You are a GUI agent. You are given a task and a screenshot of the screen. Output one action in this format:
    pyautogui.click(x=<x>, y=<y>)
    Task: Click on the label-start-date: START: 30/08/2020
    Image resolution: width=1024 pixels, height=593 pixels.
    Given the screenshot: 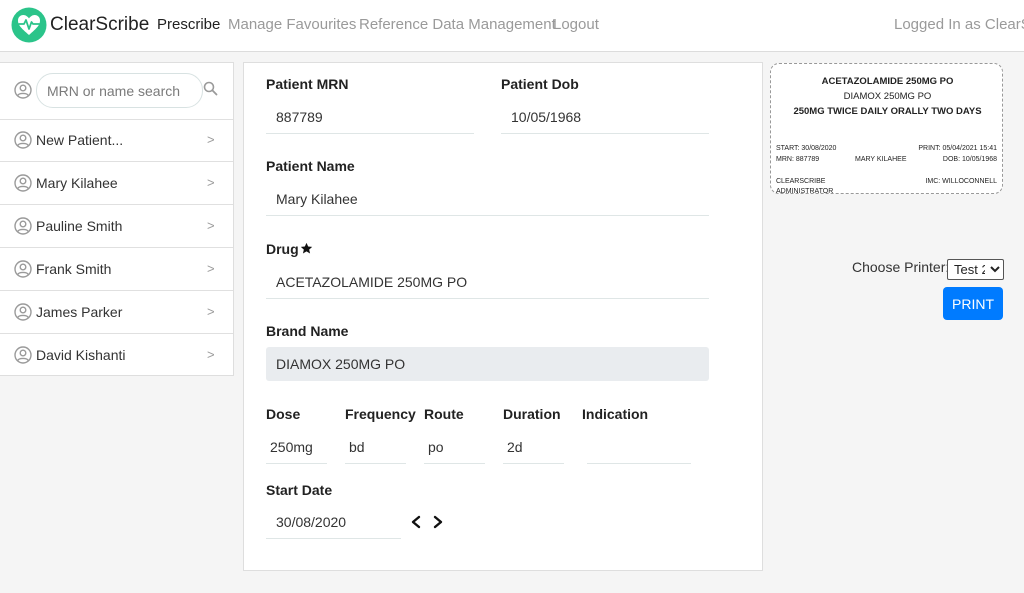 What is the action you would take?
    pyautogui.click(x=806, y=148)
    